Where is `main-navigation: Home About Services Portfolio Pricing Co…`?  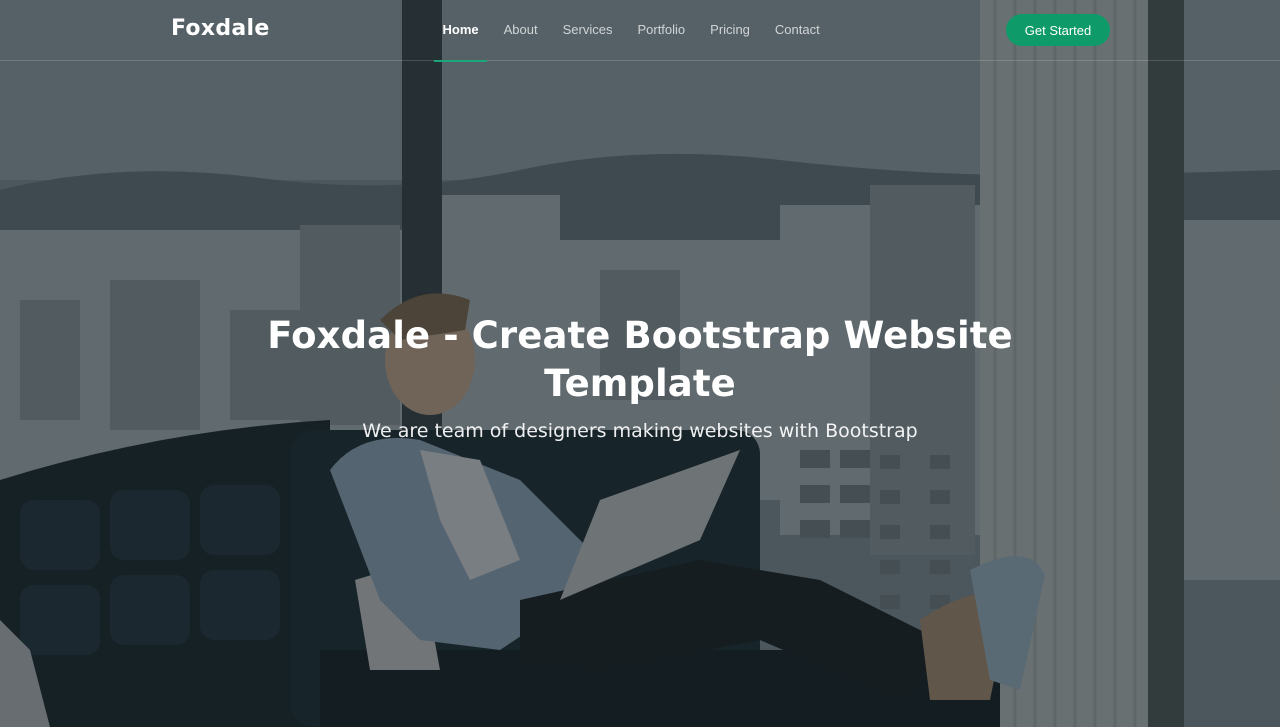 main-navigation: Home About Services Portfolio Pricing Co… is located at coordinates (631, 31).